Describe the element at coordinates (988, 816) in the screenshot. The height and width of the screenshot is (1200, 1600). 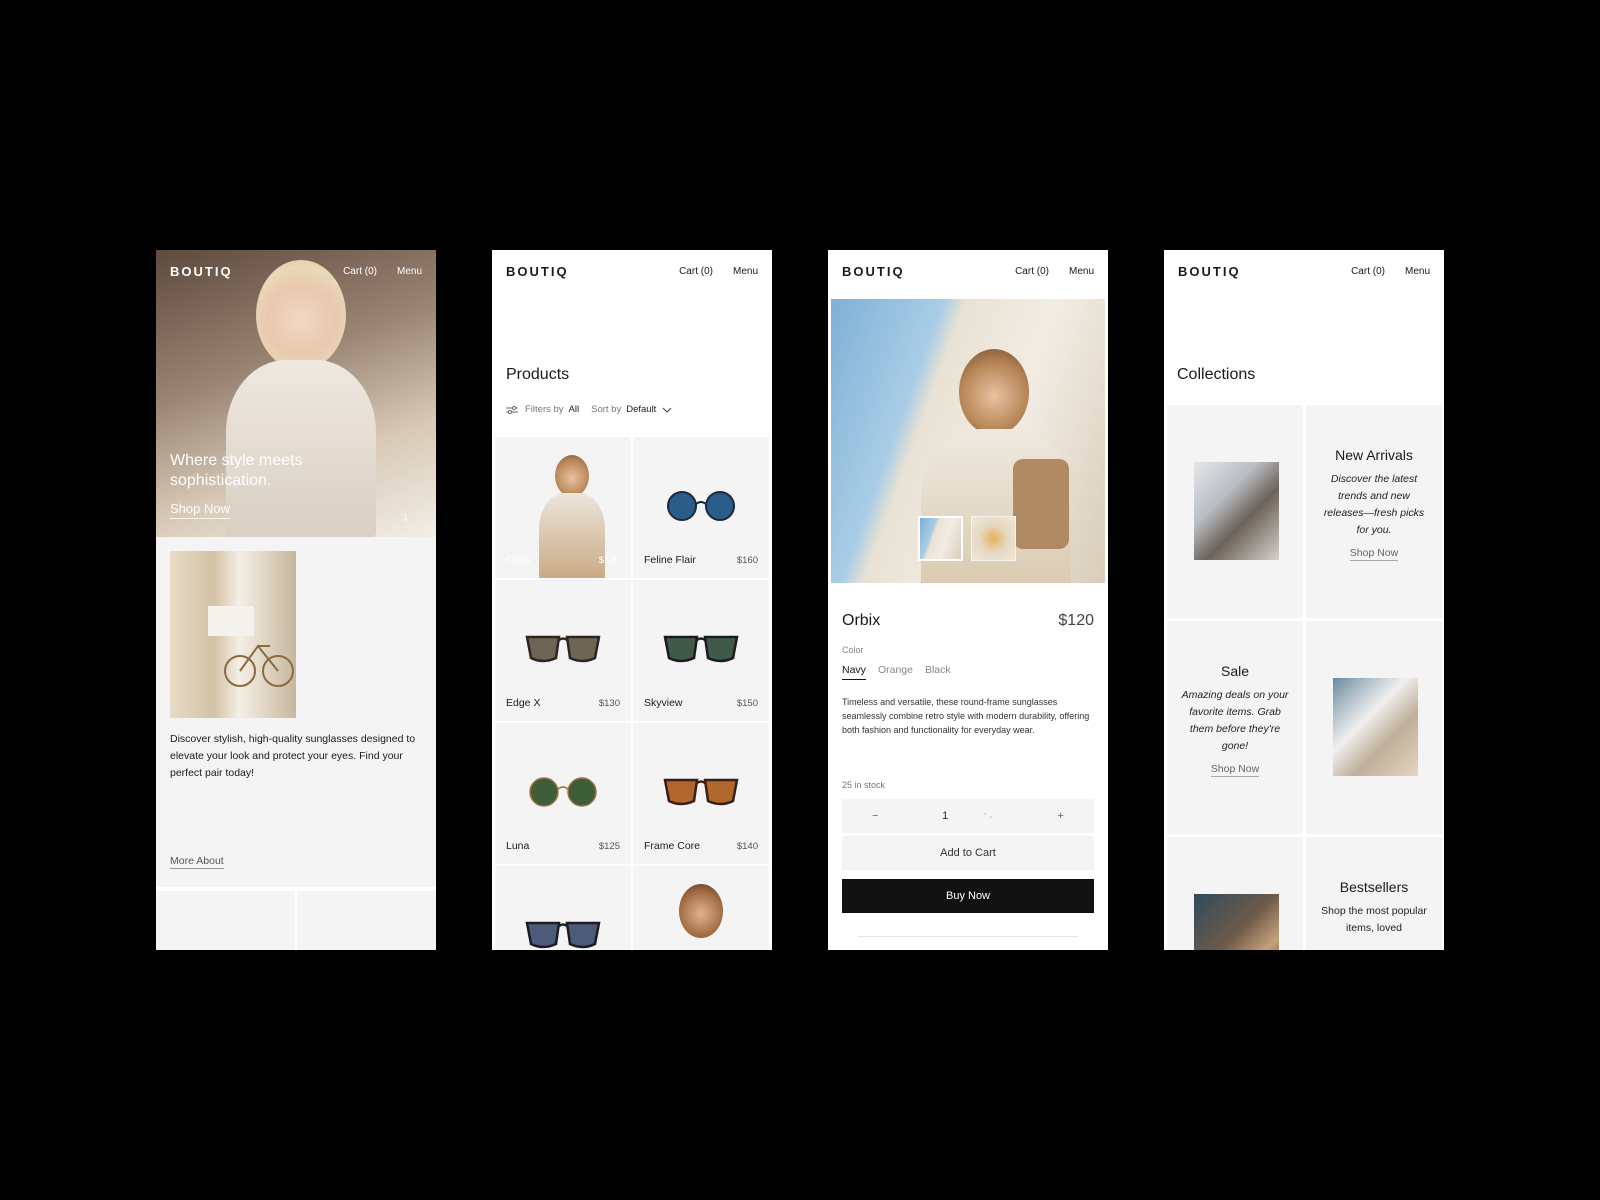
I see `spinner-icon: ⌃⌄` at that location.